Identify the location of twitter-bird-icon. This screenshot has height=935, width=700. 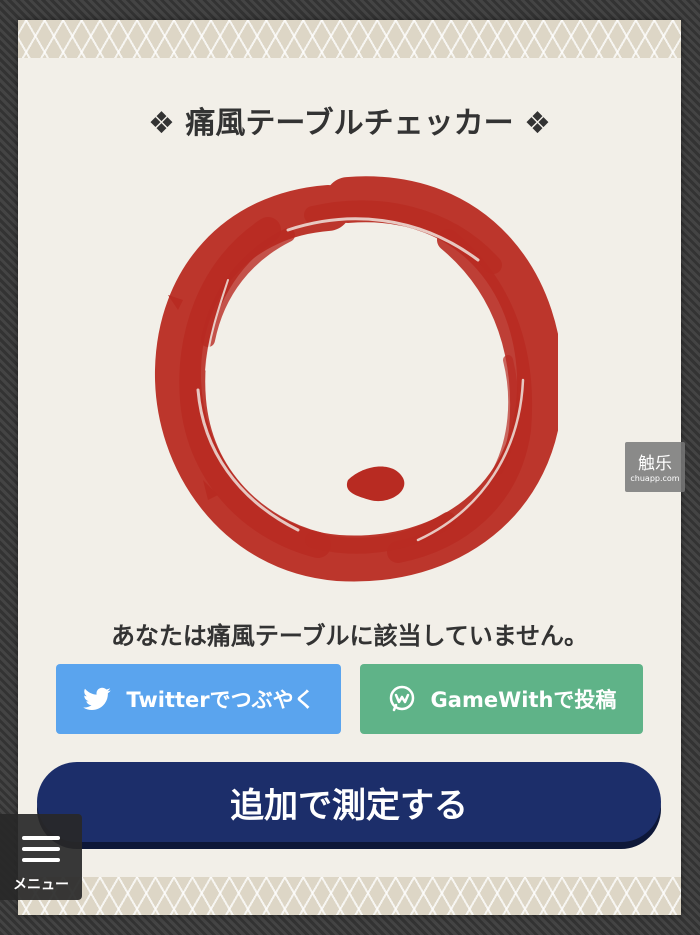
(97, 698).